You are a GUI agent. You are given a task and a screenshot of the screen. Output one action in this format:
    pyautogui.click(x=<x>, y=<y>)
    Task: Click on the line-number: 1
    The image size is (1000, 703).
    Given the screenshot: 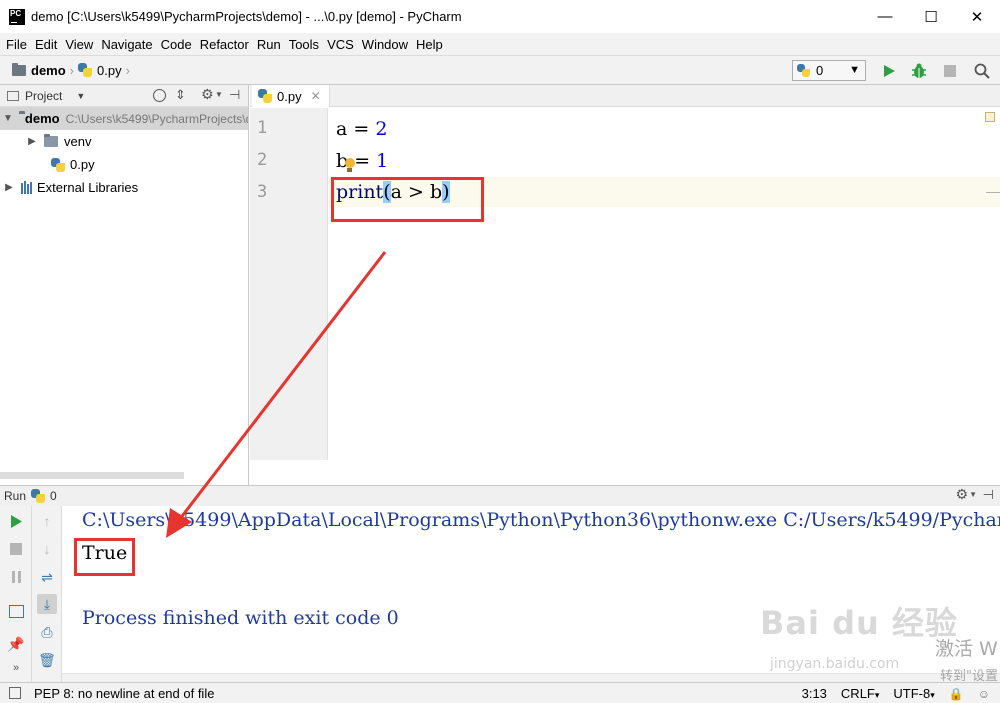 What is the action you would take?
    pyautogui.click(x=262, y=128)
    